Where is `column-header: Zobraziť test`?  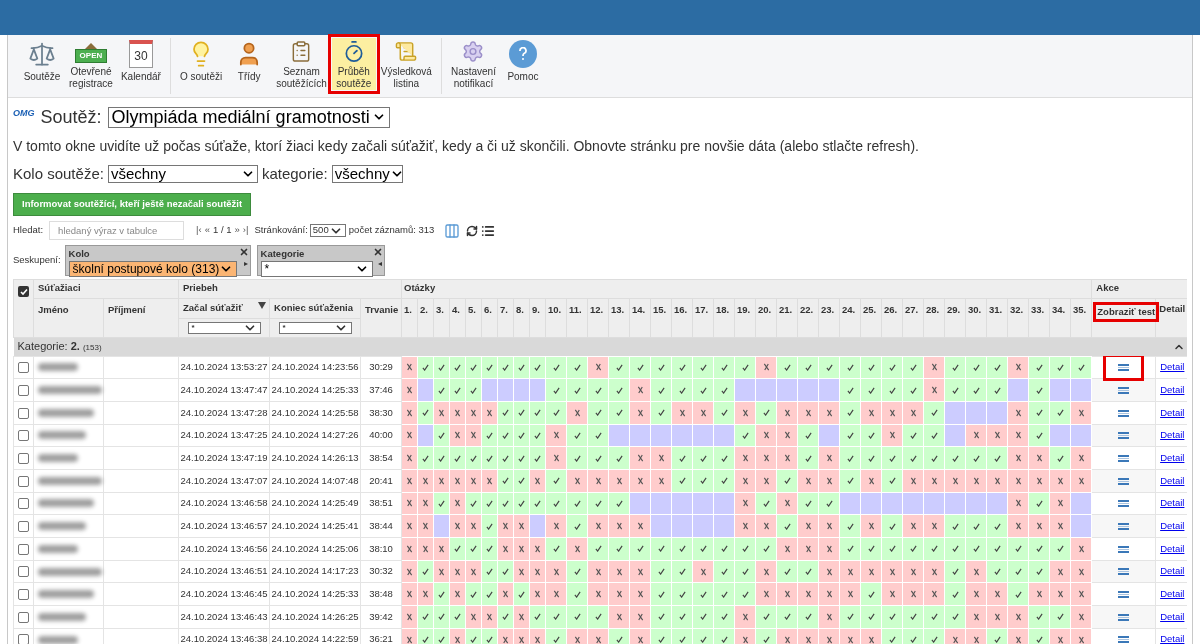 column-header: Zobraziť test is located at coordinates (1126, 311).